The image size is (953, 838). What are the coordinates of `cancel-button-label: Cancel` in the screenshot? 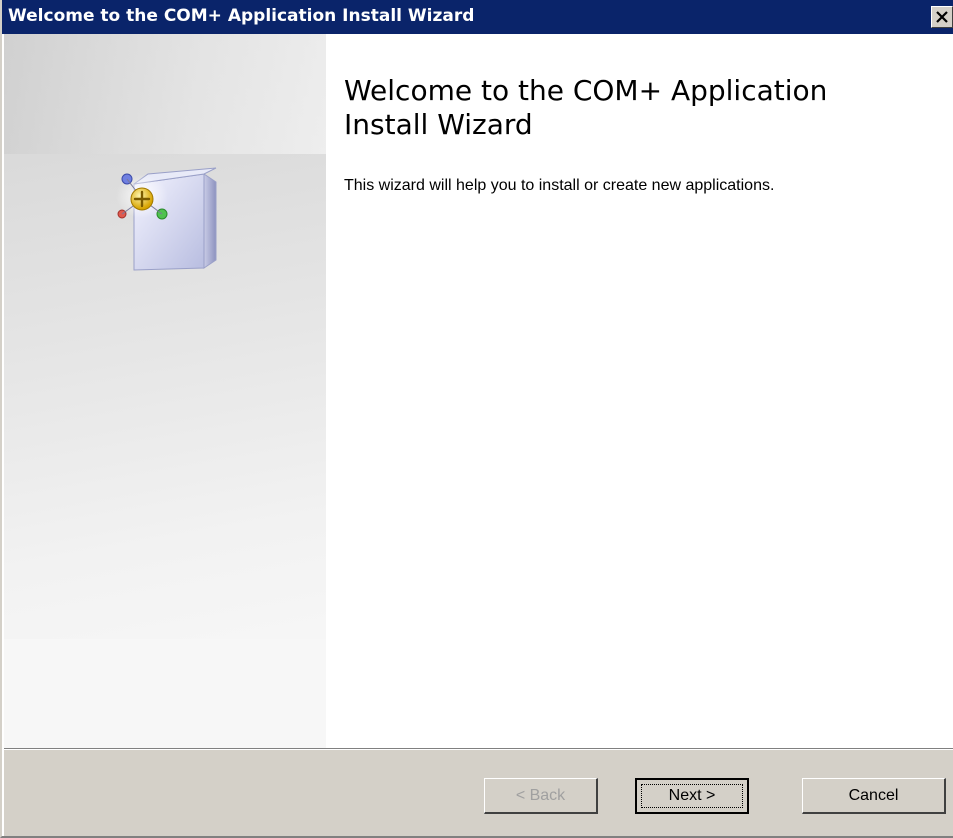 It's located at (873, 795).